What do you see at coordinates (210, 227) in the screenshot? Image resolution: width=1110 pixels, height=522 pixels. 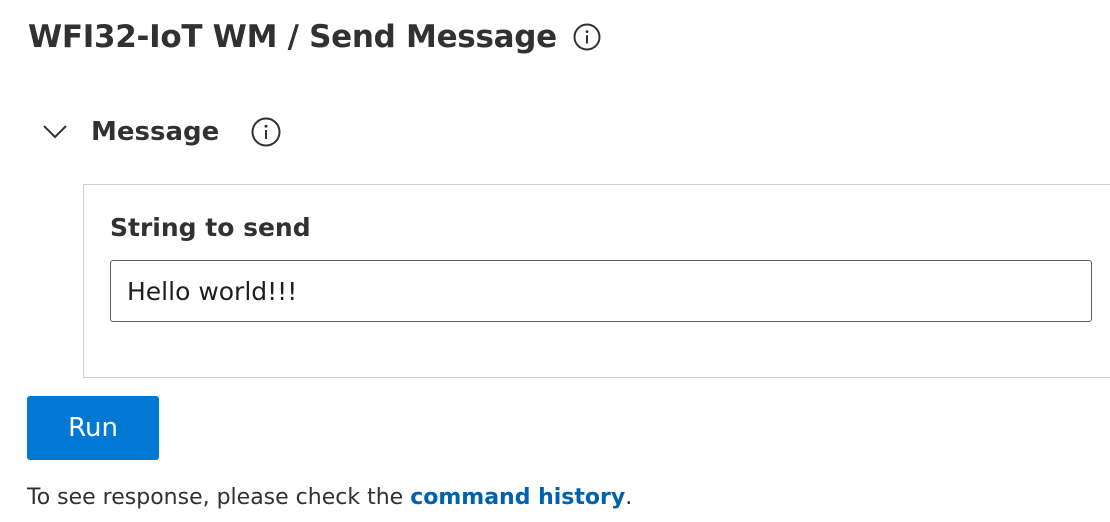 I see `string-to-send-label: String to send` at bounding box center [210, 227].